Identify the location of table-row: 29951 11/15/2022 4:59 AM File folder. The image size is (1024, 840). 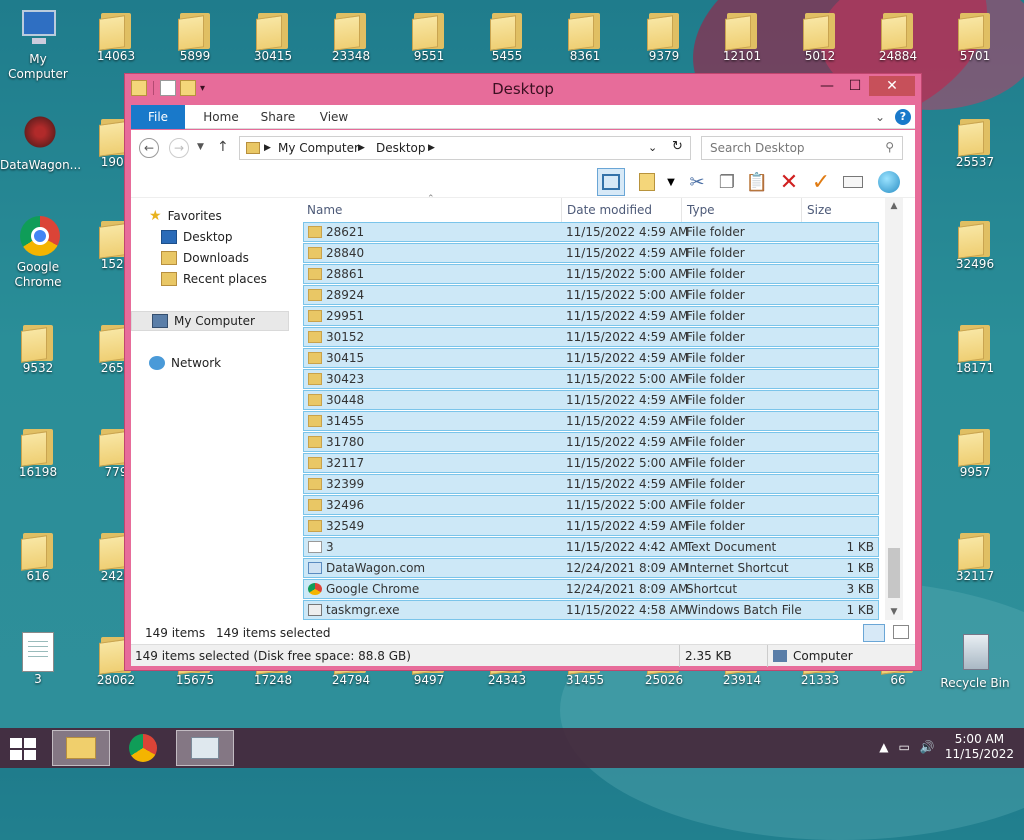
(591, 316).